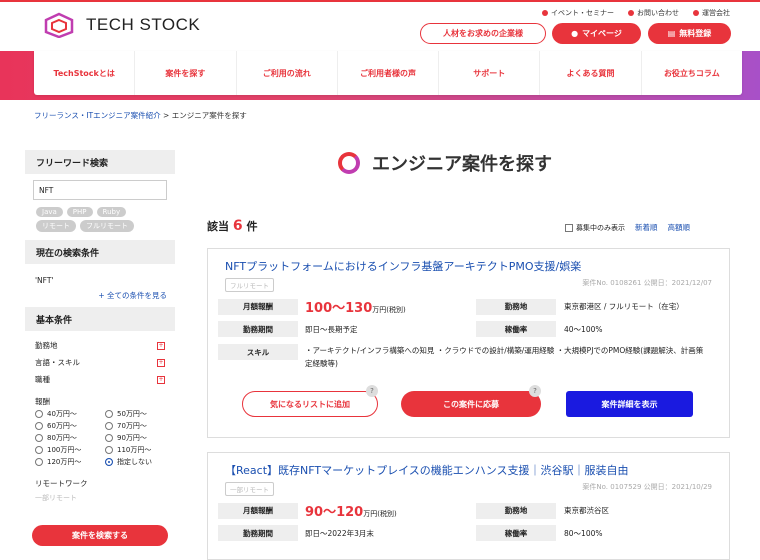 This screenshot has width=760, height=560. What do you see at coordinates (468, 466) in the screenshot?
I see `job-title: 【React】既存NFTマーケットプレイスの機能エンハンス支援｜渋谷駅｜服装自由` at bounding box center [468, 466].